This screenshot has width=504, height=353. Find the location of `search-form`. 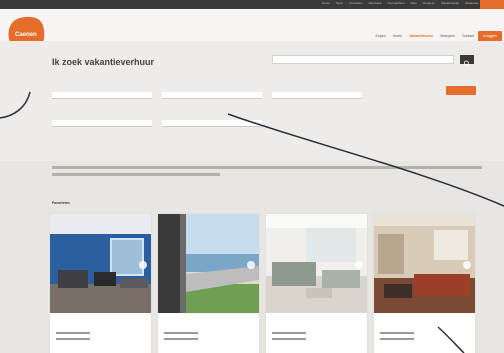

search-form is located at coordinates (272, 116).